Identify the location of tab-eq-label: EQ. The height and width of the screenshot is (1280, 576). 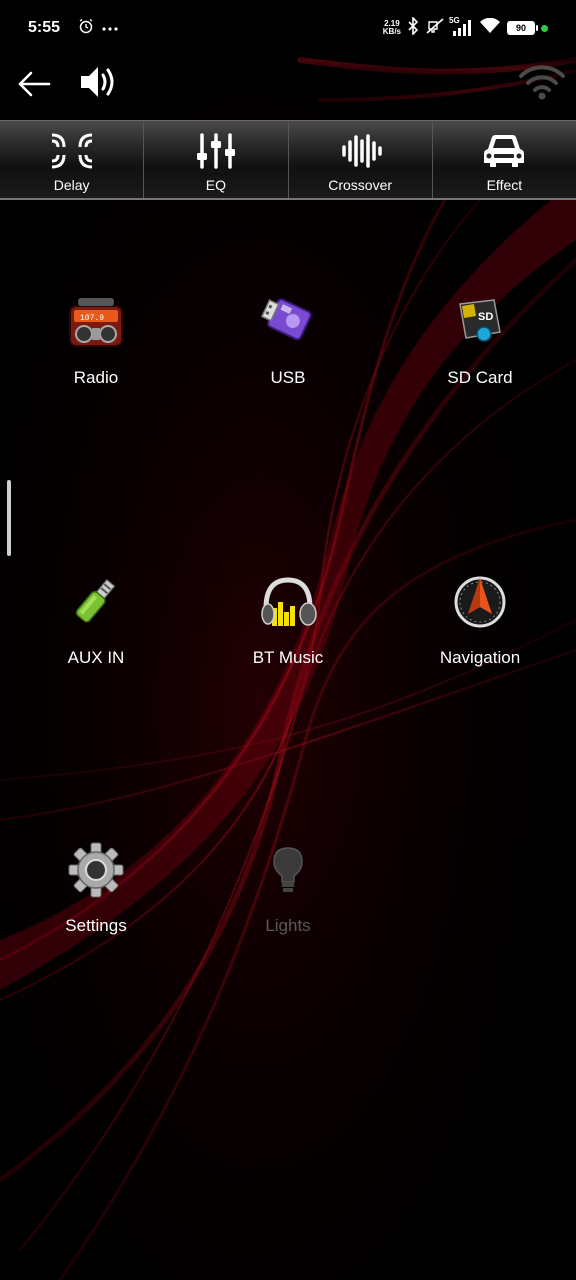
(215, 185).